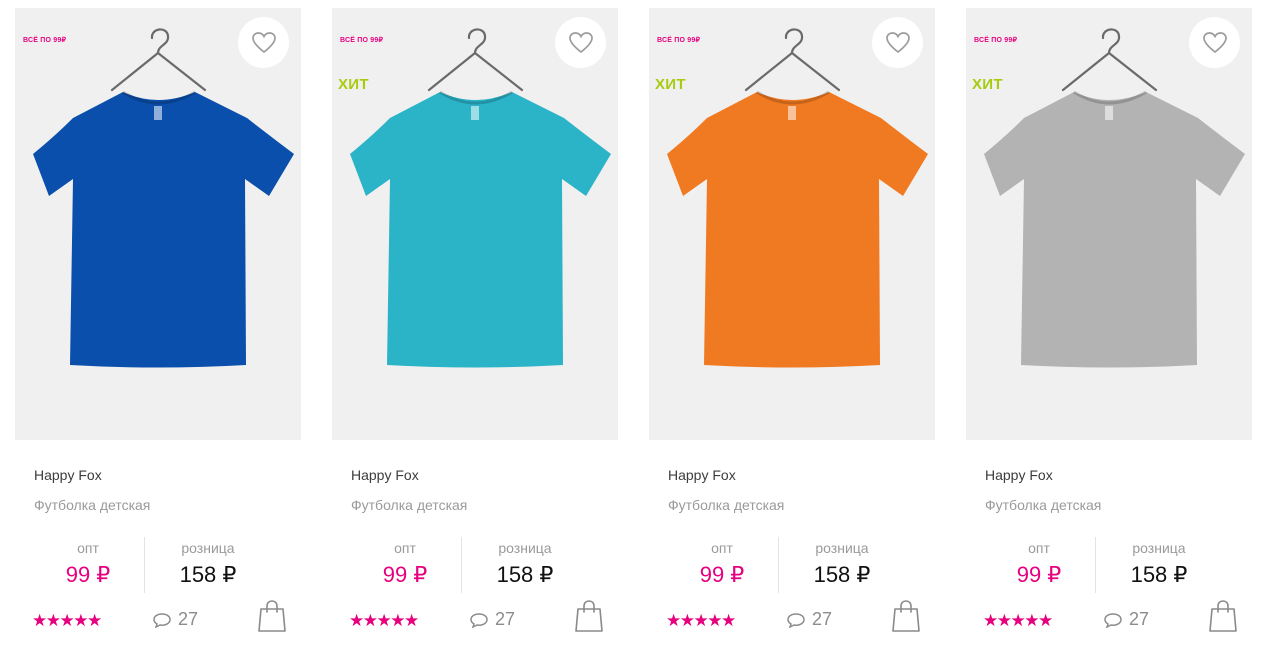 This screenshot has width=1280, height=661. I want to click on product-image: ВСЁ ПО 99₽, so click(158, 224).